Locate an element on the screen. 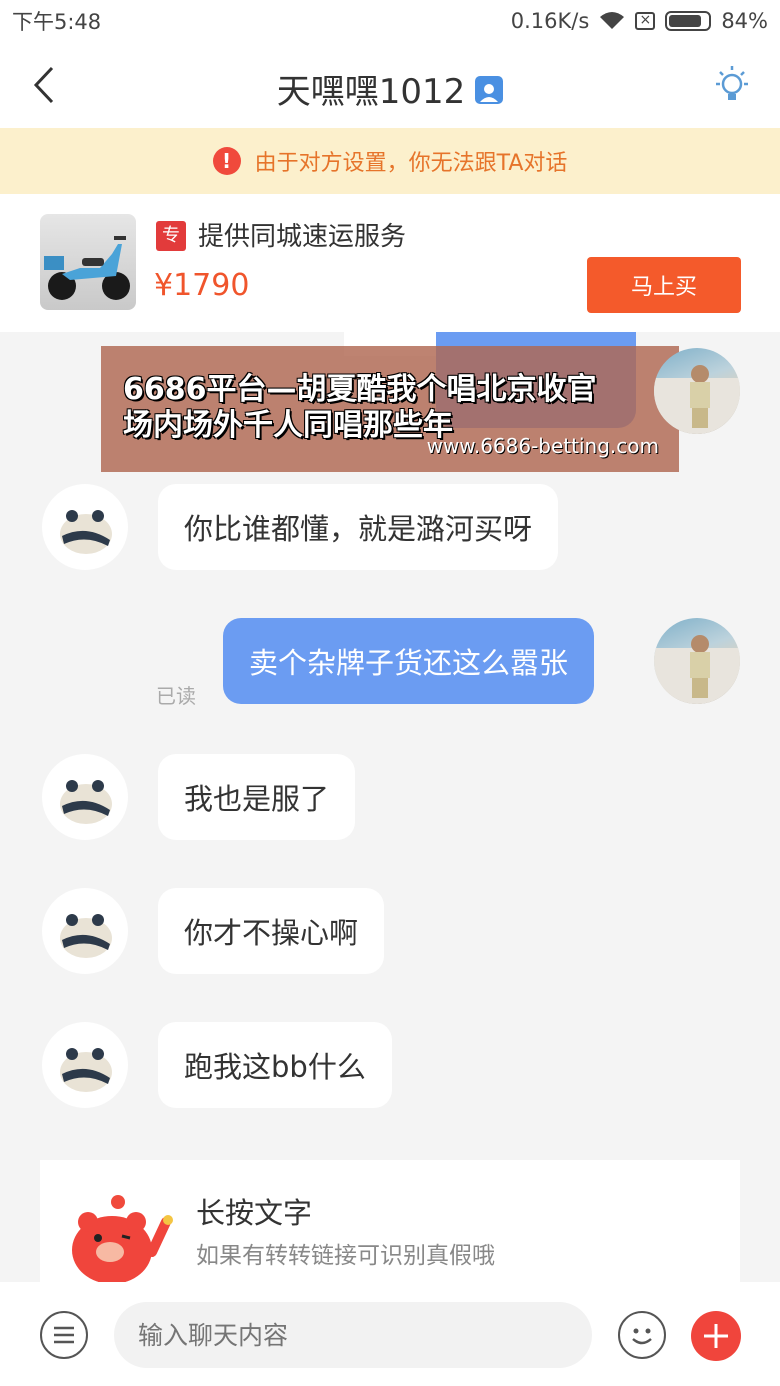 The image size is (780, 1386). product-image is located at coordinates (88, 262).